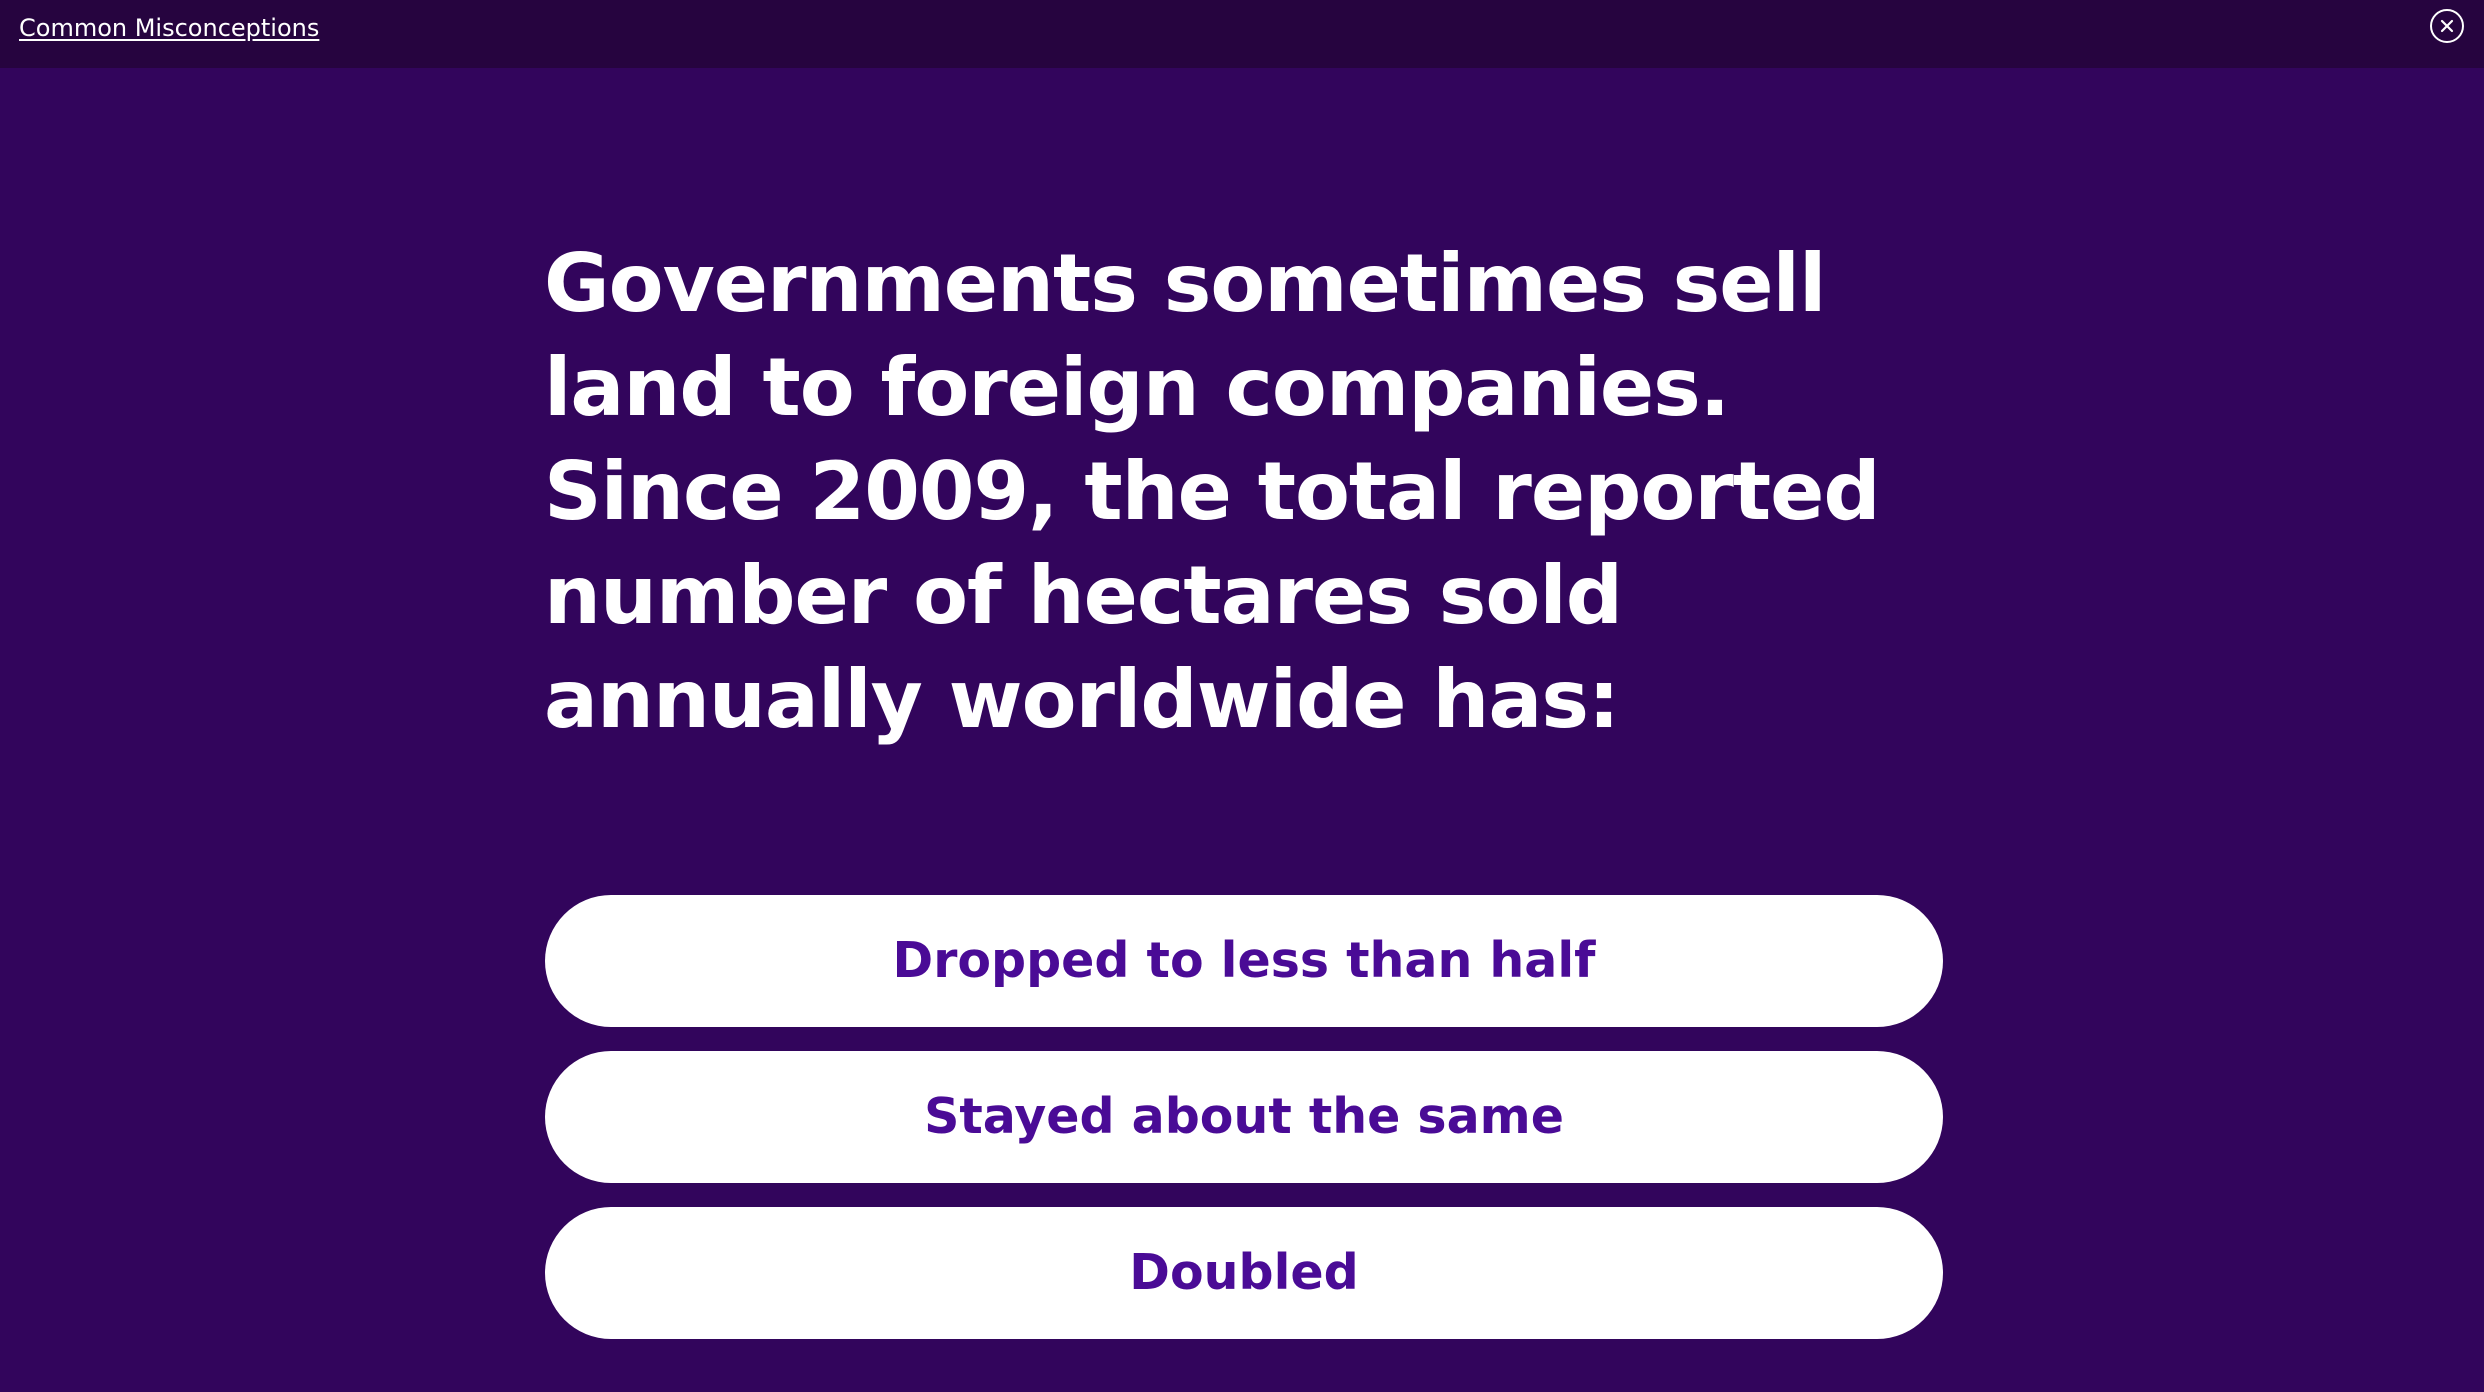 The image size is (2484, 1392). What do you see at coordinates (1242, 34) in the screenshot?
I see `top-bar: Common Misconceptions` at bounding box center [1242, 34].